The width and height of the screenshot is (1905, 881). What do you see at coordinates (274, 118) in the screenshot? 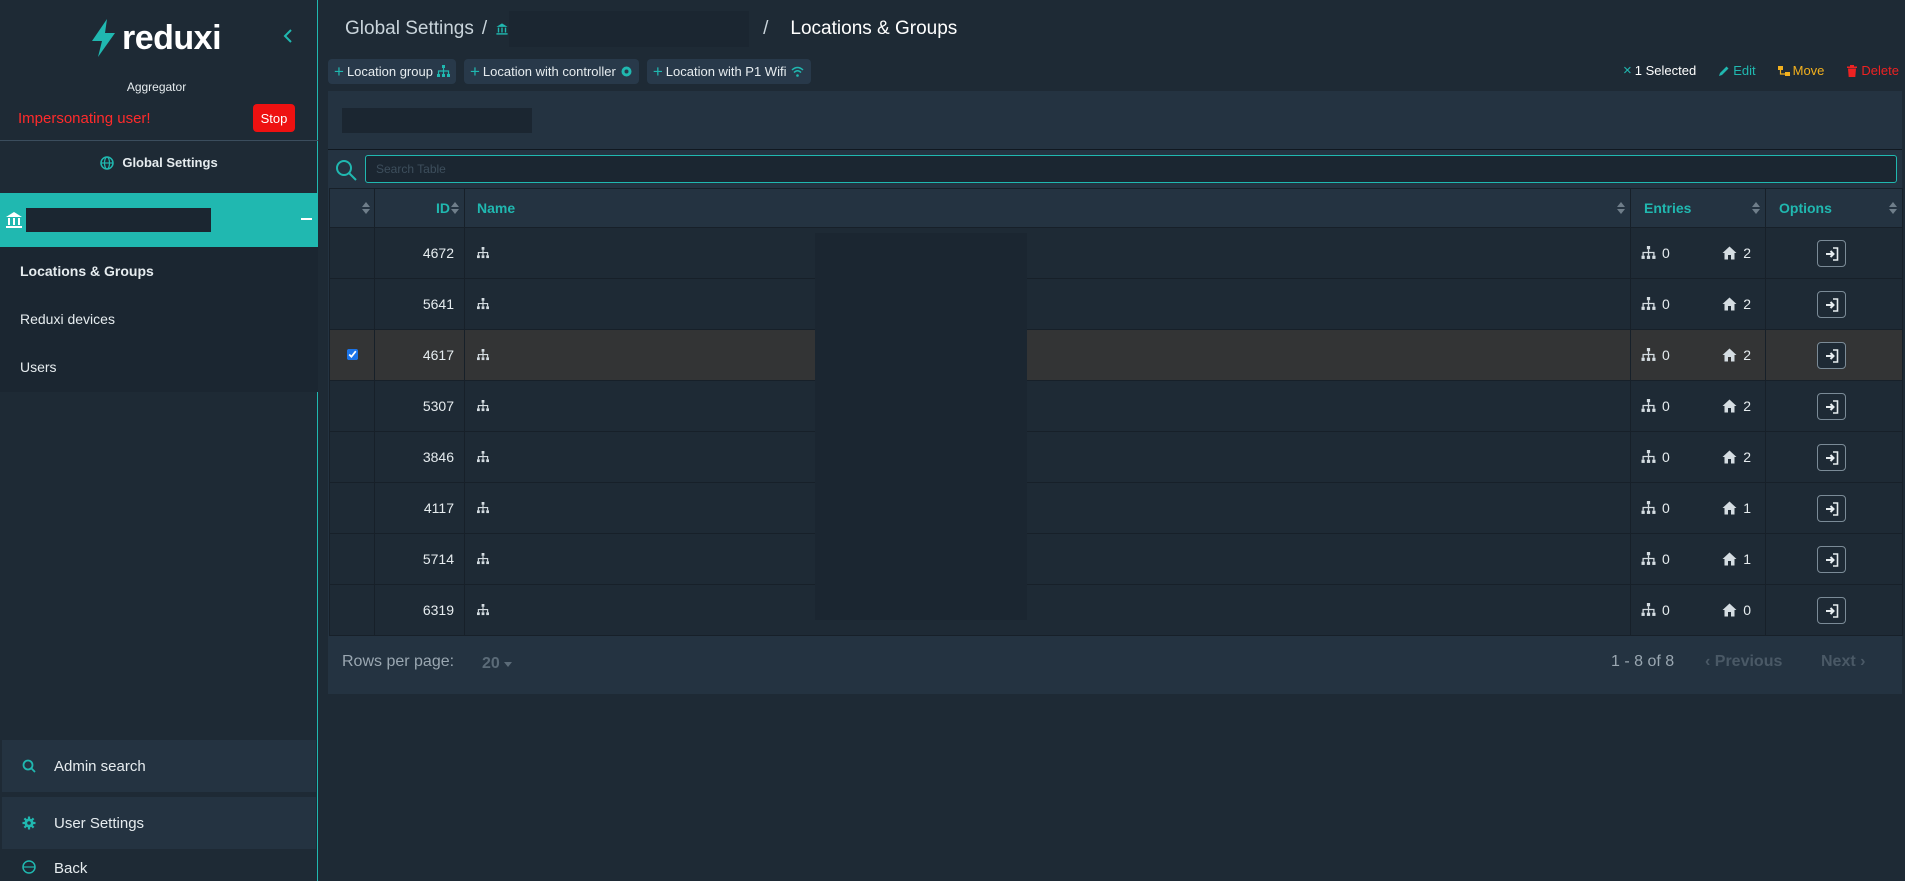
I see `stop-impersonation-button: Stop` at bounding box center [274, 118].